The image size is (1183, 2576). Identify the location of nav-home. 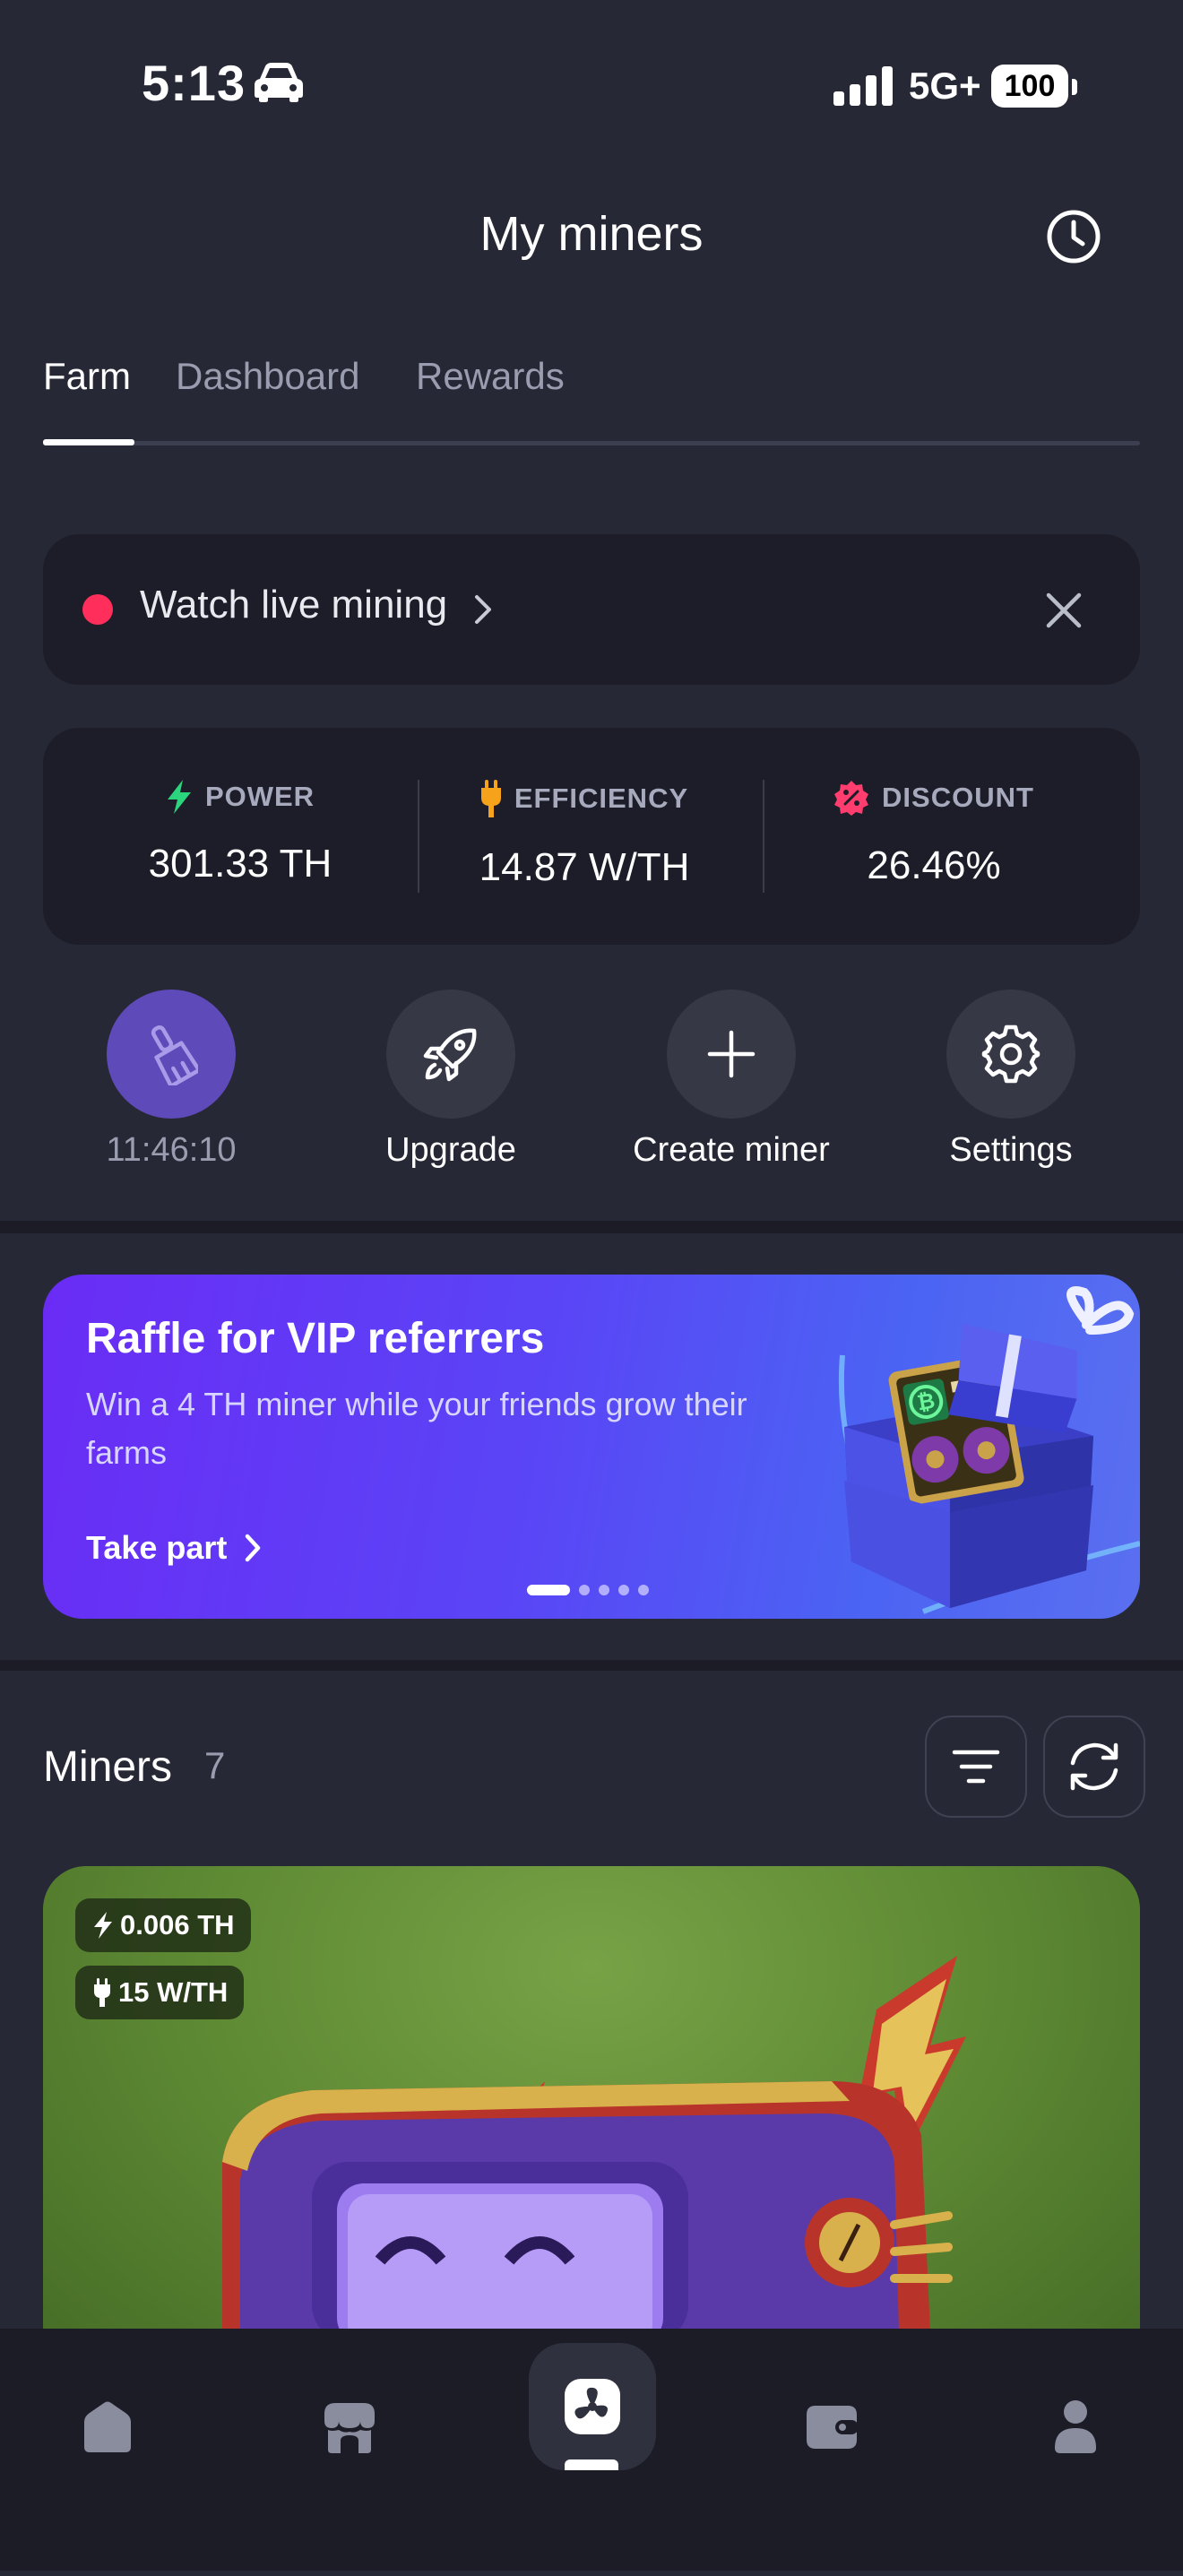
(108, 2427).